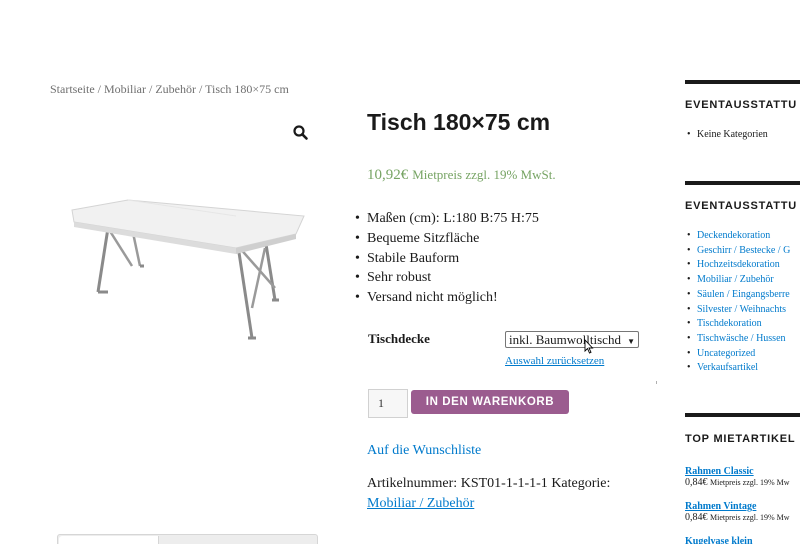 The height and width of the screenshot is (544, 800). I want to click on list-item: Verkaufsartikel, so click(738, 368).